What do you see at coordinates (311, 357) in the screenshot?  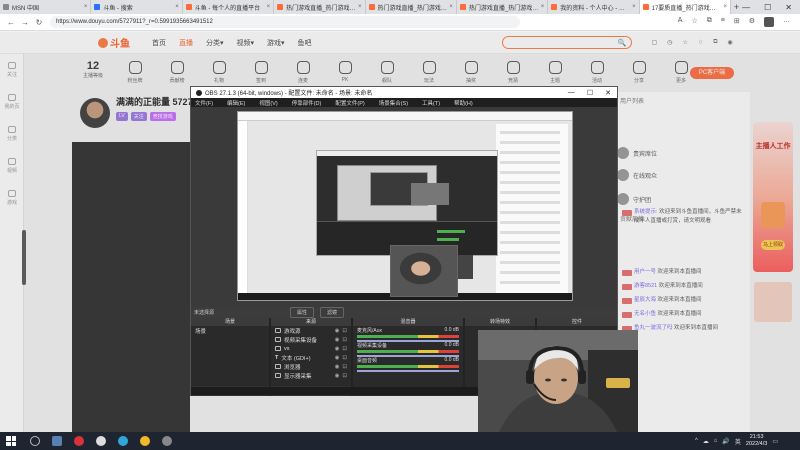 I see `source-item: T 文本 (GDI+) ◉ ⊡` at bounding box center [311, 357].